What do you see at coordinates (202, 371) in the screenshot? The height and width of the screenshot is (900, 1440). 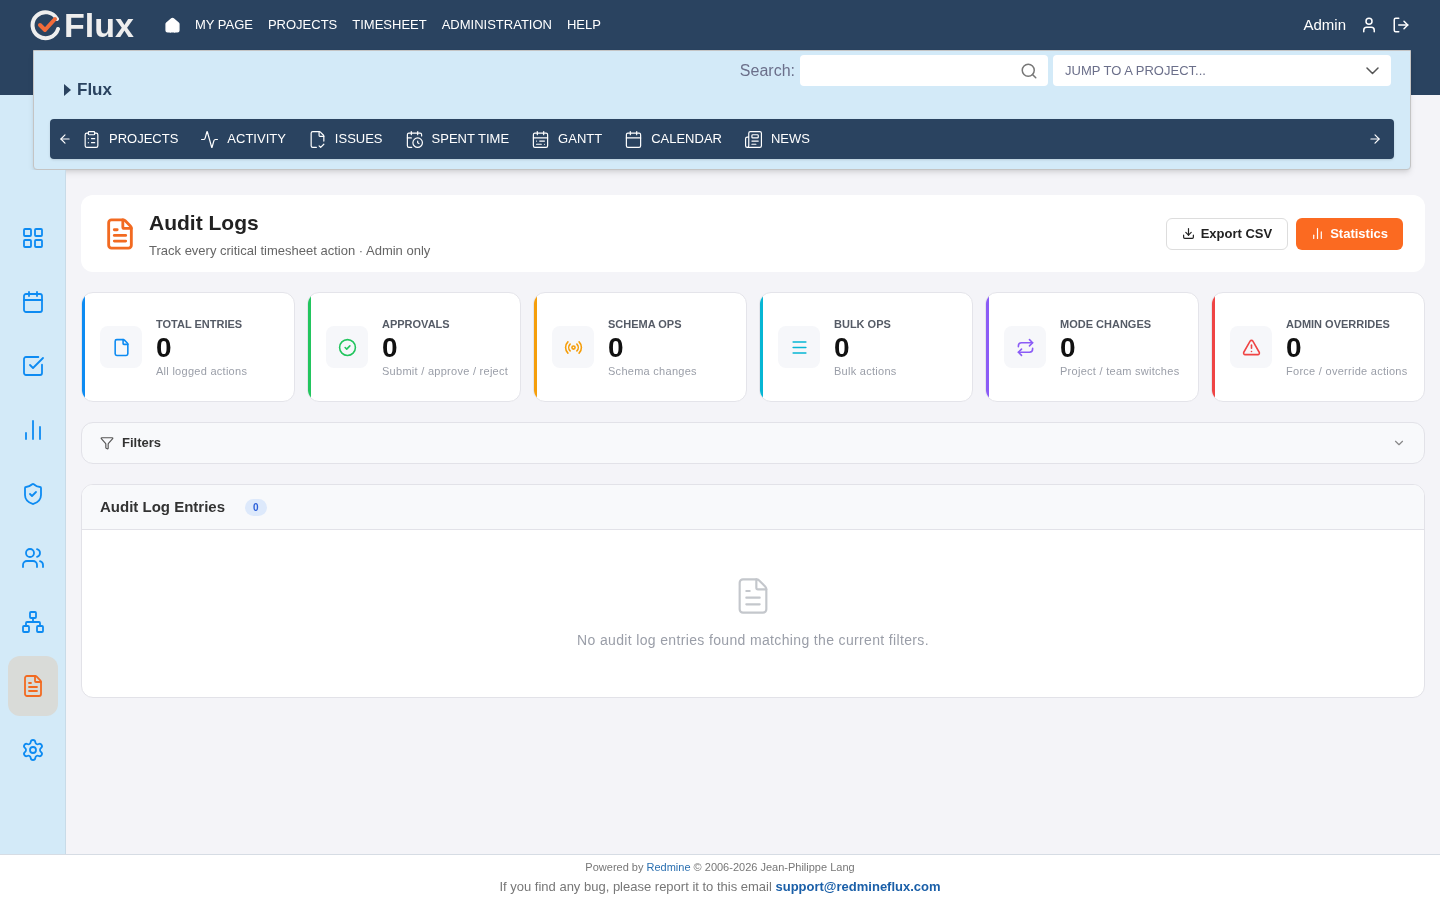 I see `stat-note: All logged actions` at bounding box center [202, 371].